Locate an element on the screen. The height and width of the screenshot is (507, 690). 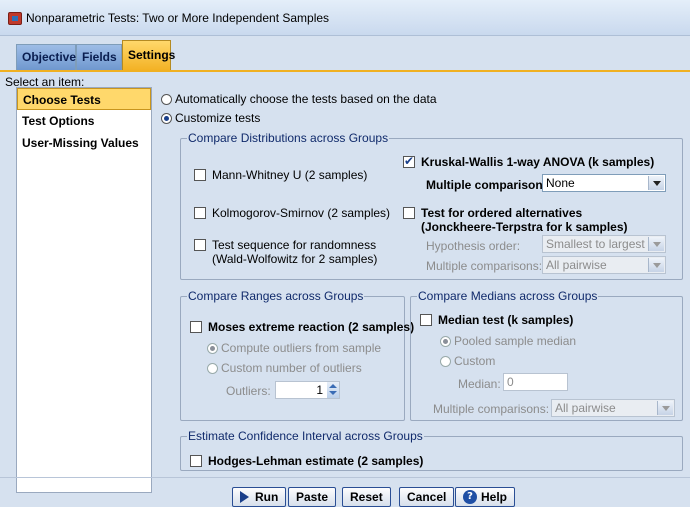
hodges-lehman-checkbox is located at coordinates (196, 461).